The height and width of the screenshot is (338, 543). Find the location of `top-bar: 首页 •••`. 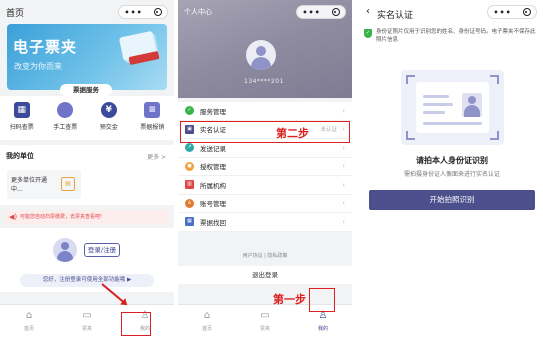

top-bar: 首页 ••• is located at coordinates (87, 12).